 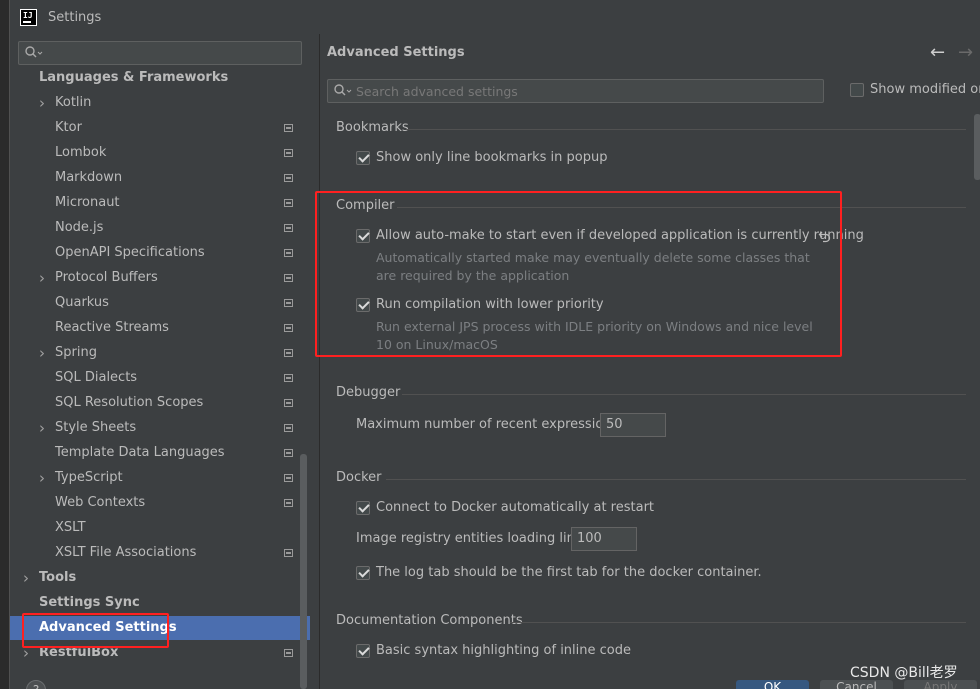 I want to click on sidebar-item-node-js: Node.js, so click(x=160, y=228).